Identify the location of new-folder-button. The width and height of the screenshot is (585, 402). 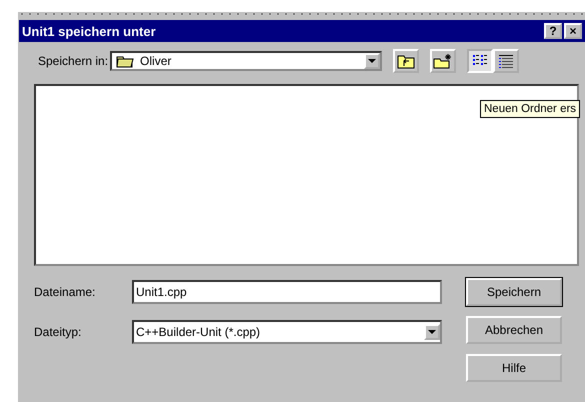
(443, 61).